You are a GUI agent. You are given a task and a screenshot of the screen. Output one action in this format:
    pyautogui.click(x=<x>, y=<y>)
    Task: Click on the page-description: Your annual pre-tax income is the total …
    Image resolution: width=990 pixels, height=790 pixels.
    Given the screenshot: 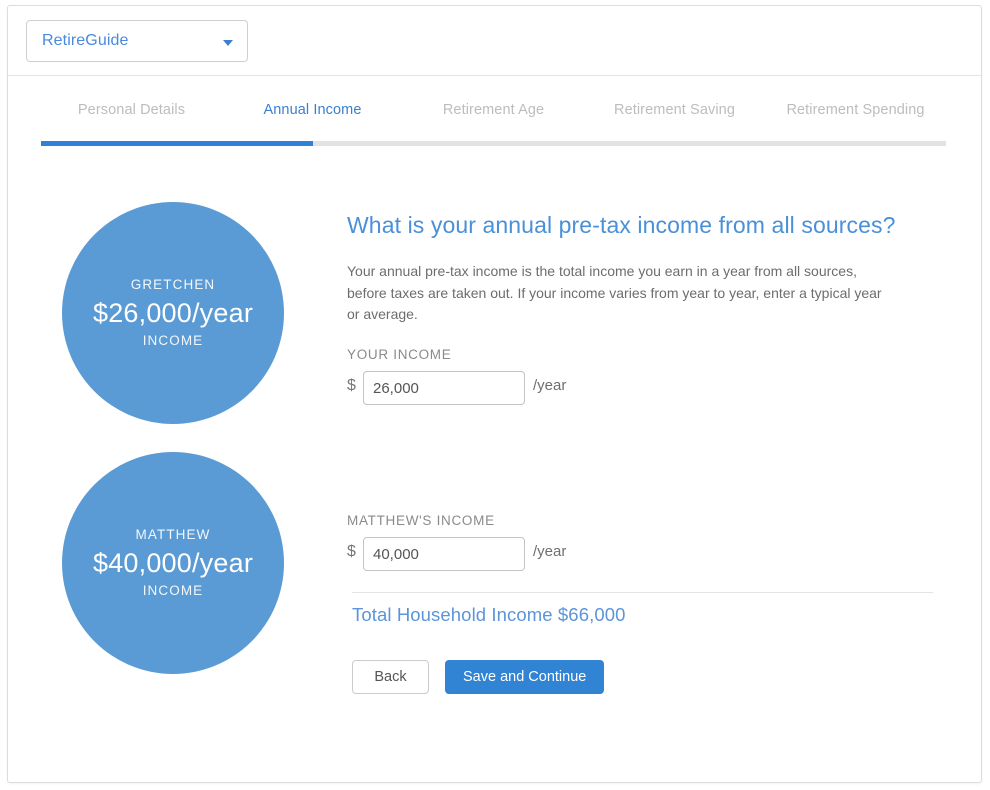 What is the action you would take?
    pyautogui.click(x=614, y=292)
    